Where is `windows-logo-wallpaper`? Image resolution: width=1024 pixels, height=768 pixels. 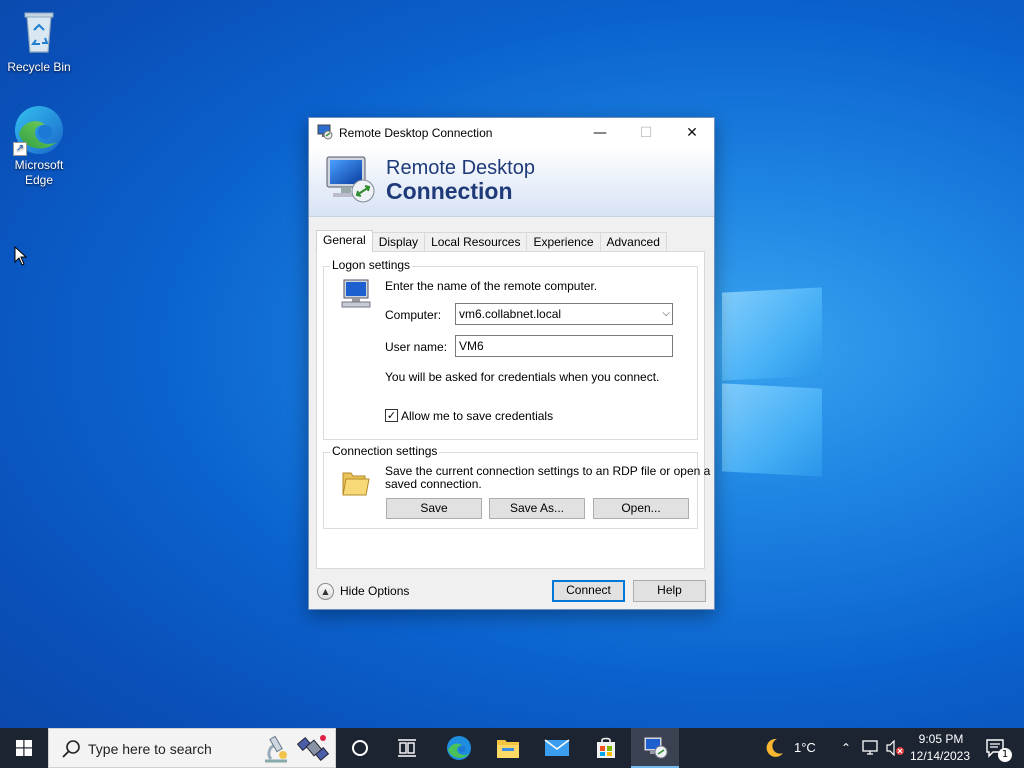 windows-logo-wallpaper is located at coordinates (768, 383).